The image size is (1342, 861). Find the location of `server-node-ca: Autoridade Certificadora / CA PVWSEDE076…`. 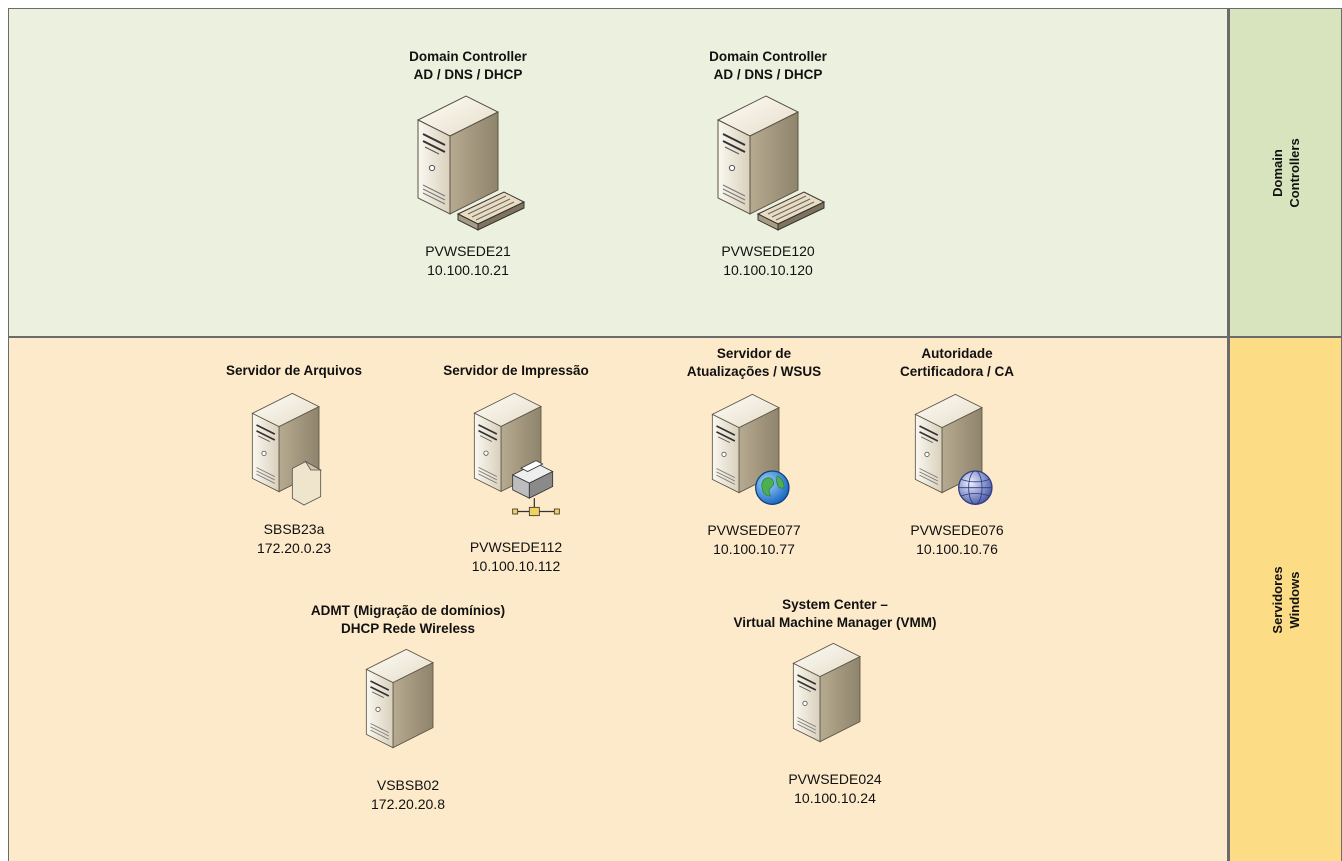

server-node-ca: Autoridade Certificadora / CA PVWSEDE076… is located at coordinates (957, 452).